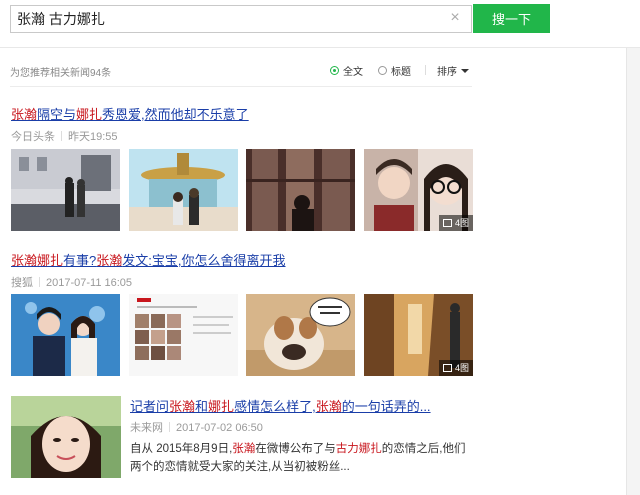 The width and height of the screenshot is (640, 495). What do you see at coordinates (64, 136) in the screenshot?
I see `news-meta-1: 今日头条 昨天19:55` at bounding box center [64, 136].